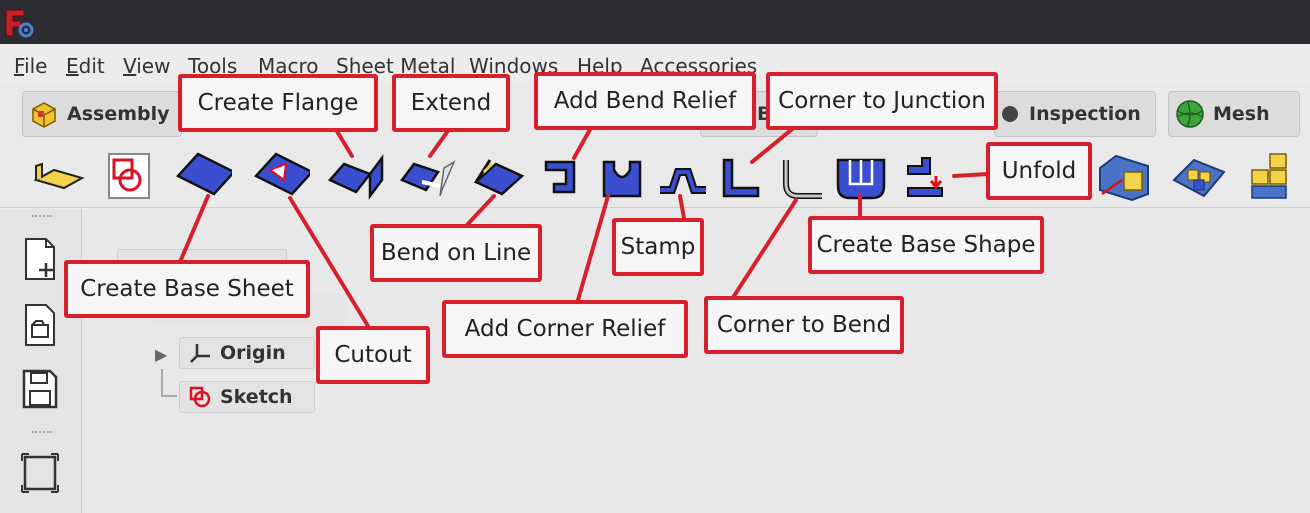  What do you see at coordinates (41, 361) in the screenshot?
I see `left-toolbar` at bounding box center [41, 361].